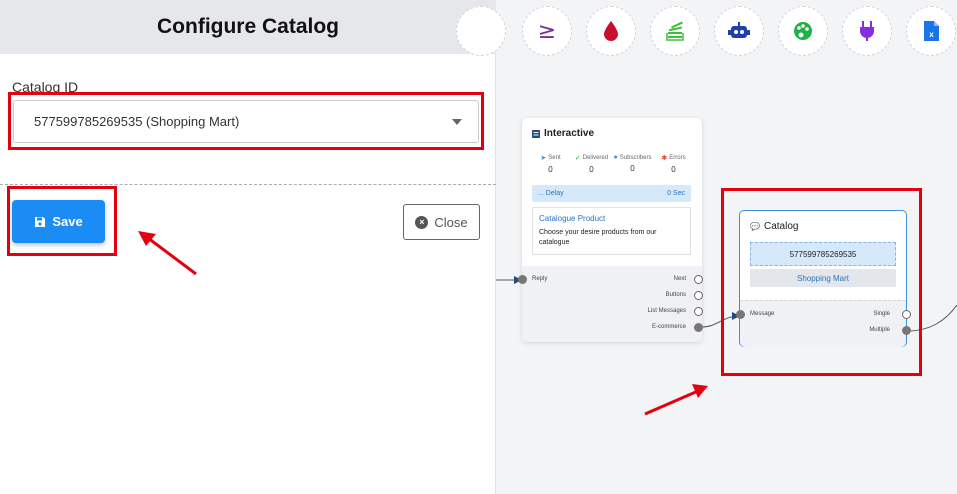 The width and height of the screenshot is (957, 494). Describe the element at coordinates (664, 158) in the screenshot. I see `bug-icon: ✱` at that location.